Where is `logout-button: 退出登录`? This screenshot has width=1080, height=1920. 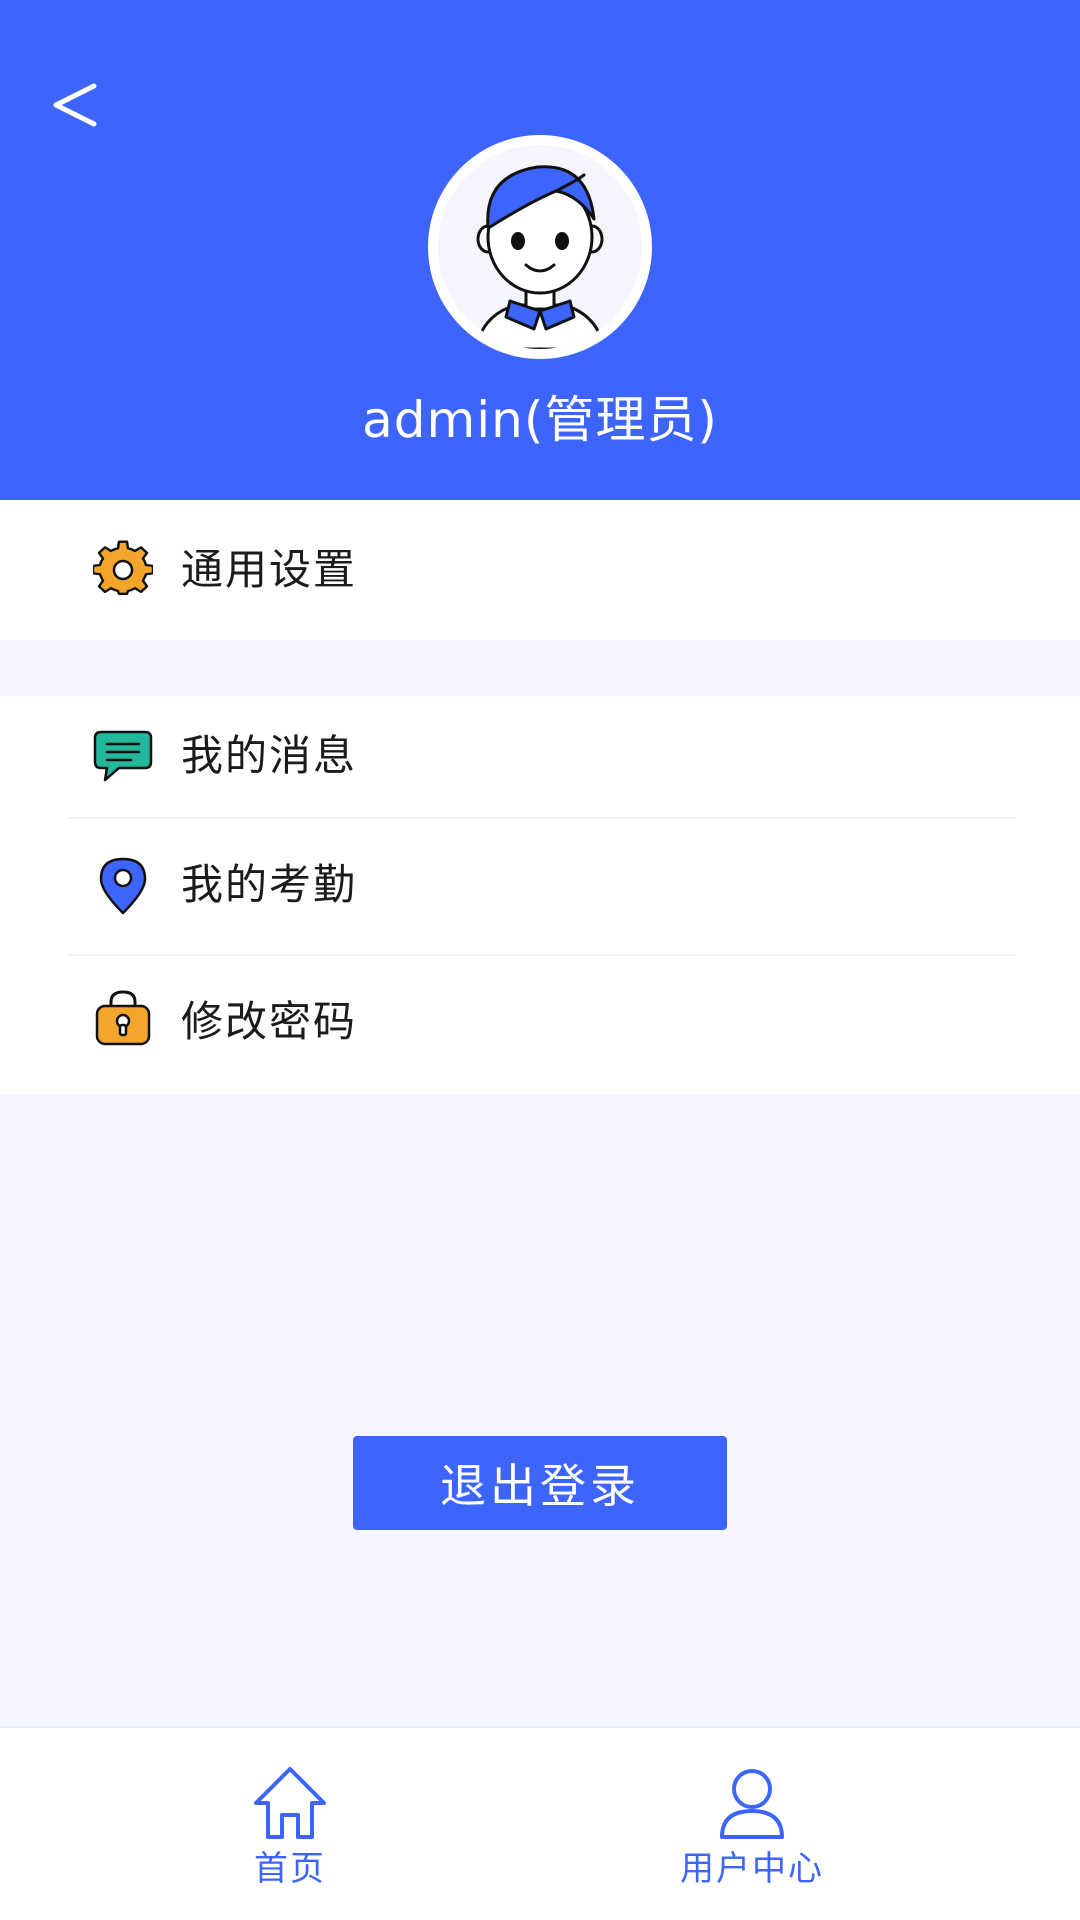 logout-button: 退出登录 is located at coordinates (540, 1483).